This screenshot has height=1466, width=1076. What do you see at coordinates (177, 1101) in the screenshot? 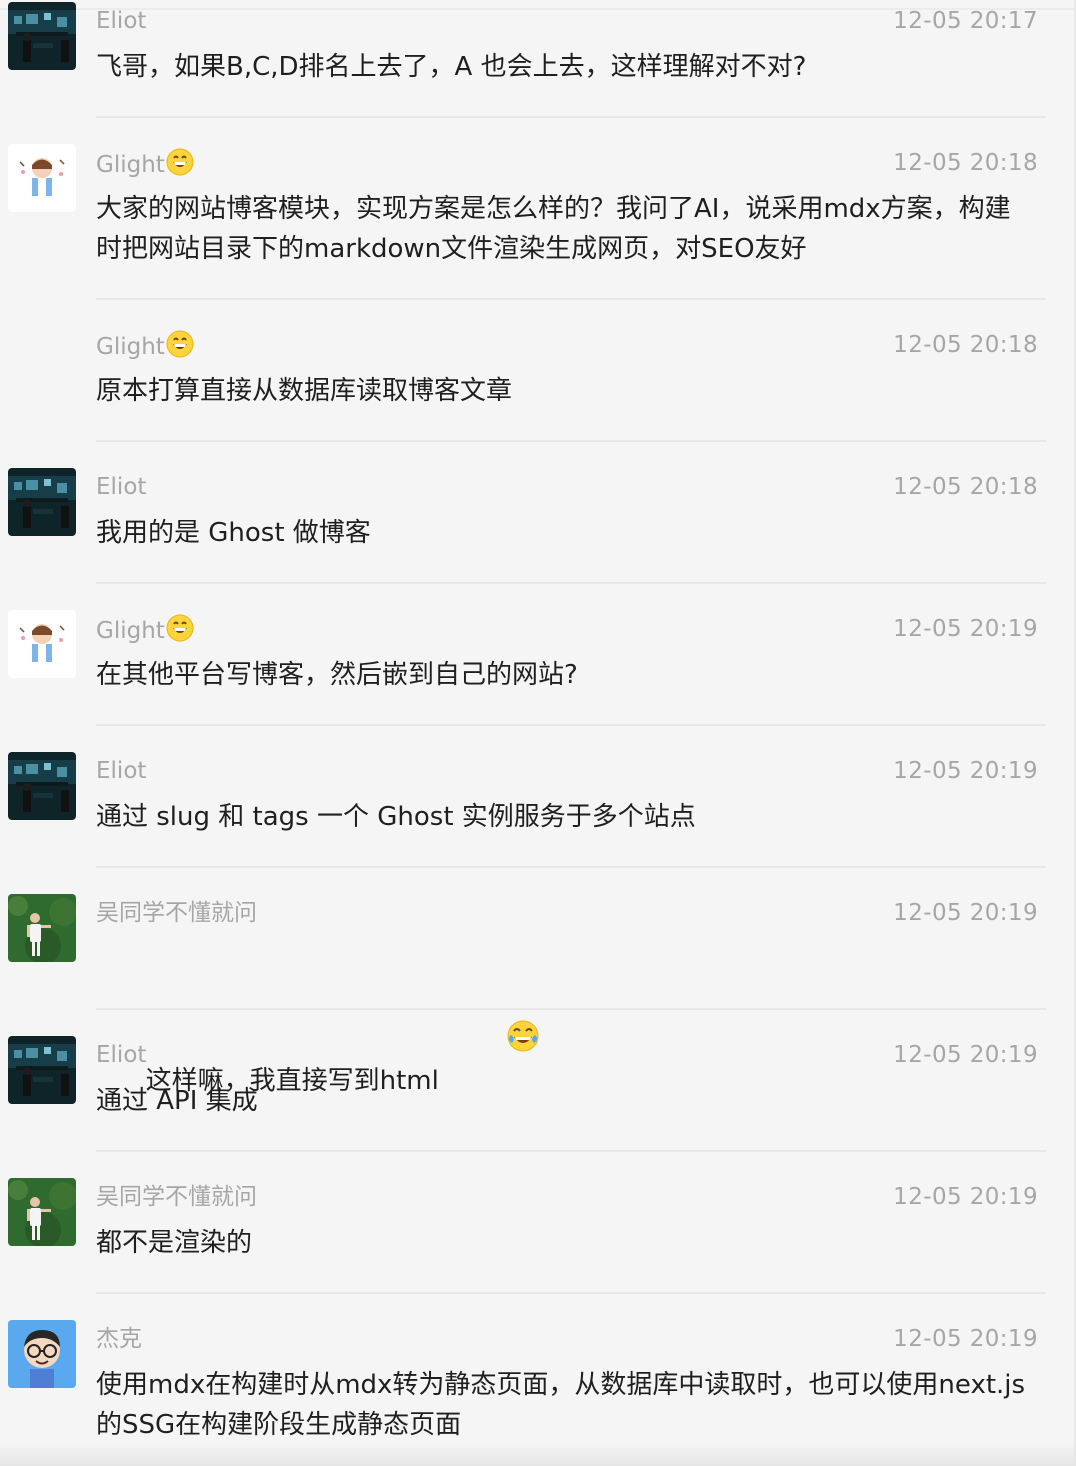
I see `message-text: 通过 API 集成` at bounding box center [177, 1101].